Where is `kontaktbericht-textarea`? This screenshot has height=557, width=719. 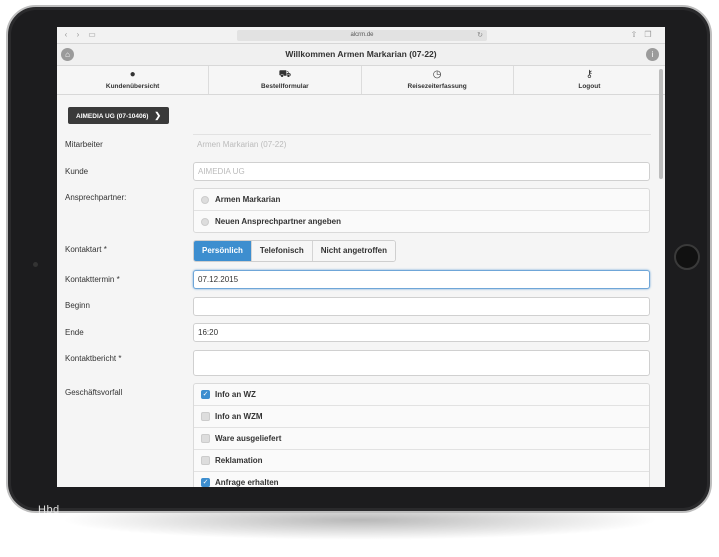 kontaktbericht-textarea is located at coordinates (421, 363).